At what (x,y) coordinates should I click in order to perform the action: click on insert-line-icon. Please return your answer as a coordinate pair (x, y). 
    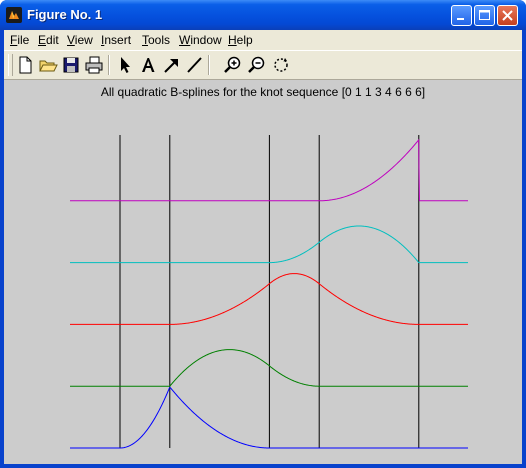
    Looking at the image, I should click on (194, 65).